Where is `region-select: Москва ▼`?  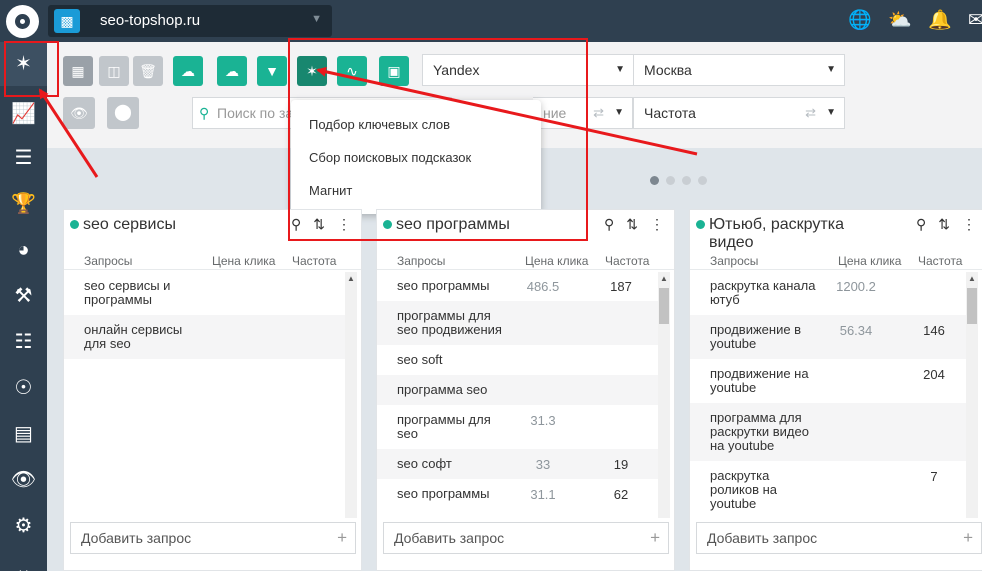 region-select: Москва ▼ is located at coordinates (739, 70).